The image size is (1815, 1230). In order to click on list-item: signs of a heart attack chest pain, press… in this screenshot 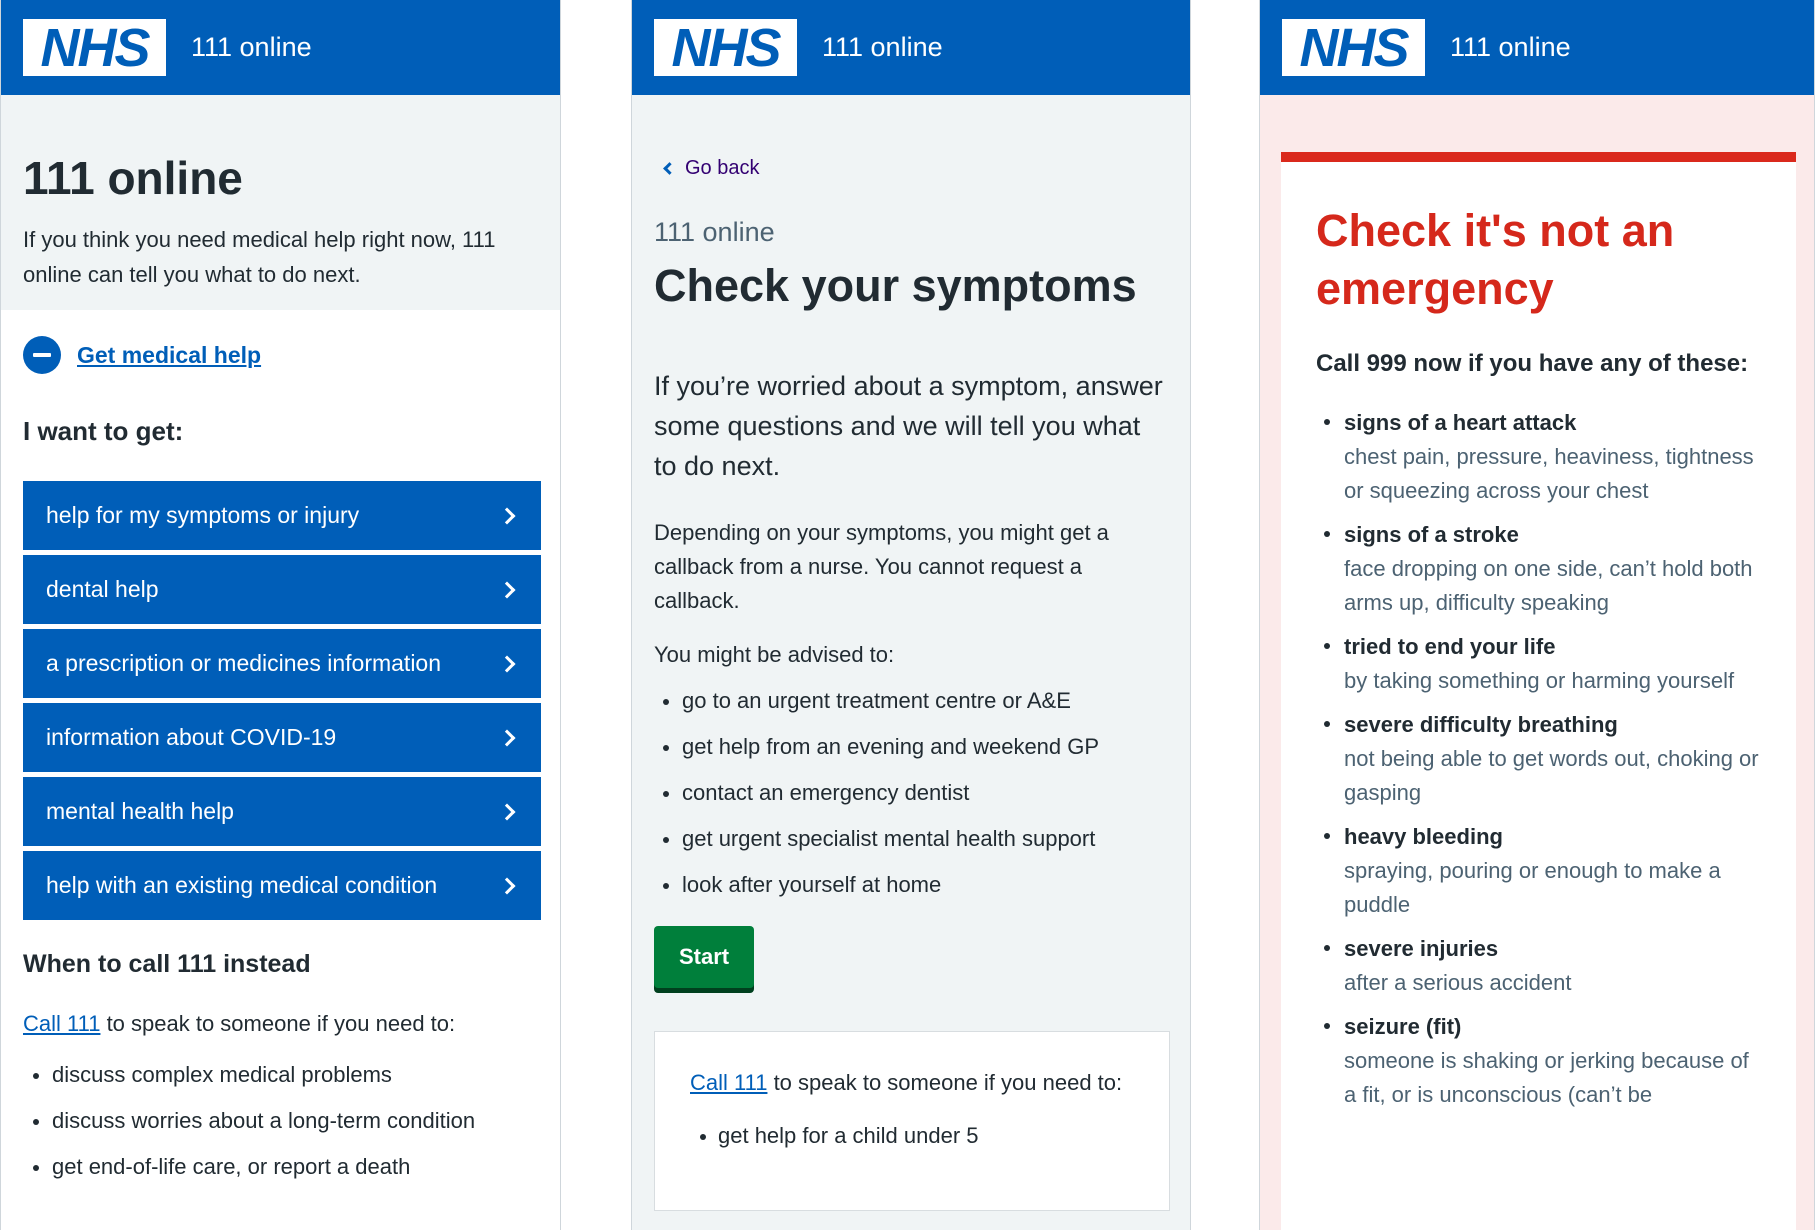, I will do `click(1541, 457)`.